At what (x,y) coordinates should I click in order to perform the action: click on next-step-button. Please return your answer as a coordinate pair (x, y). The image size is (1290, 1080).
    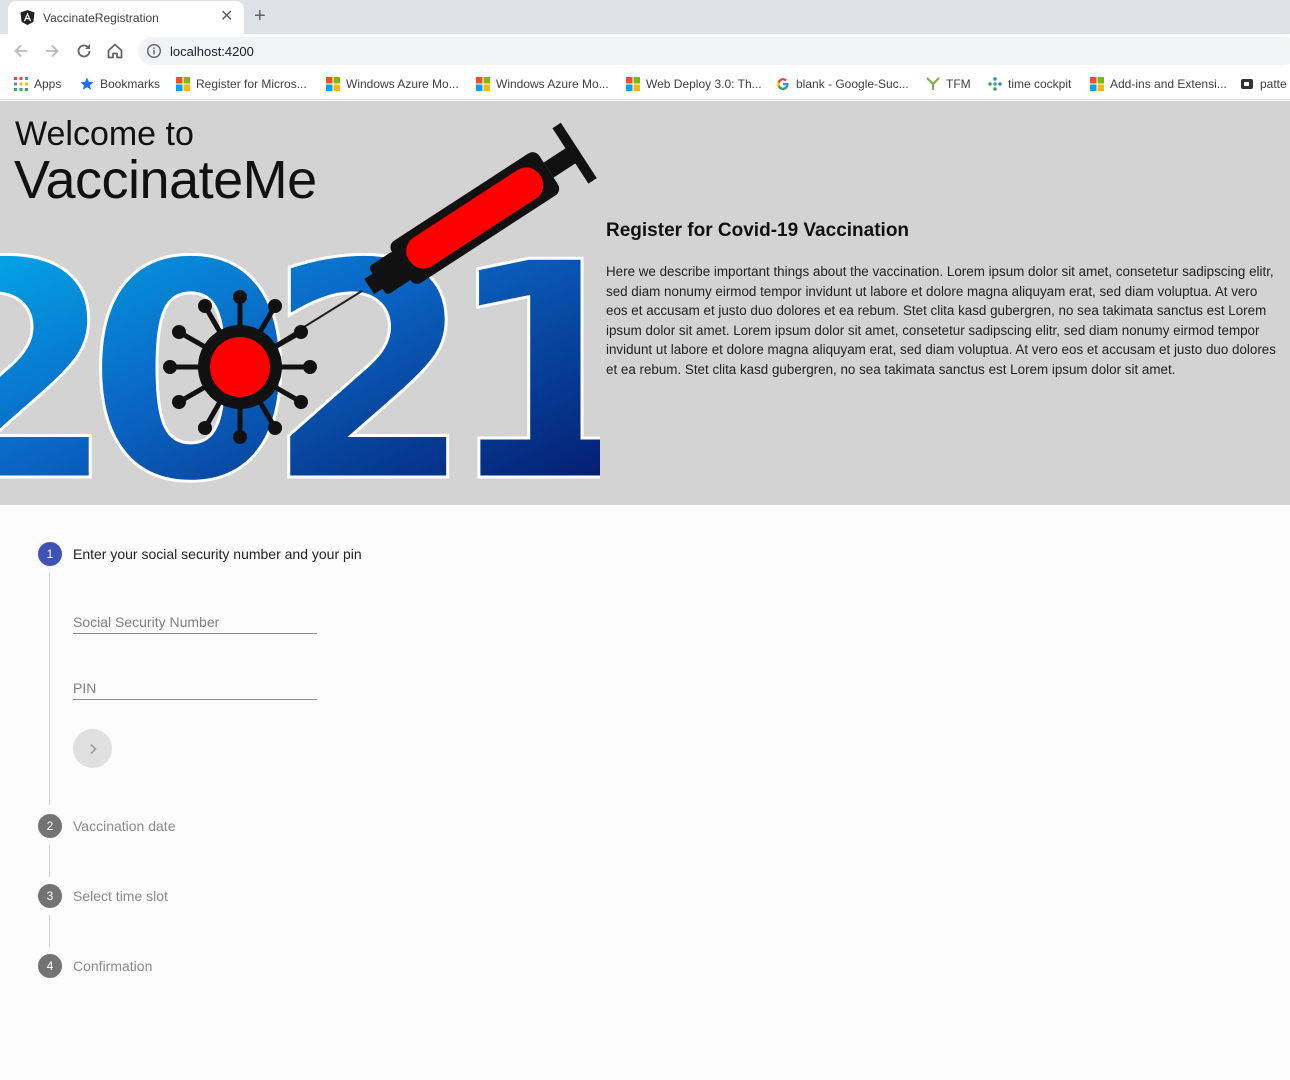
    Looking at the image, I should click on (92, 748).